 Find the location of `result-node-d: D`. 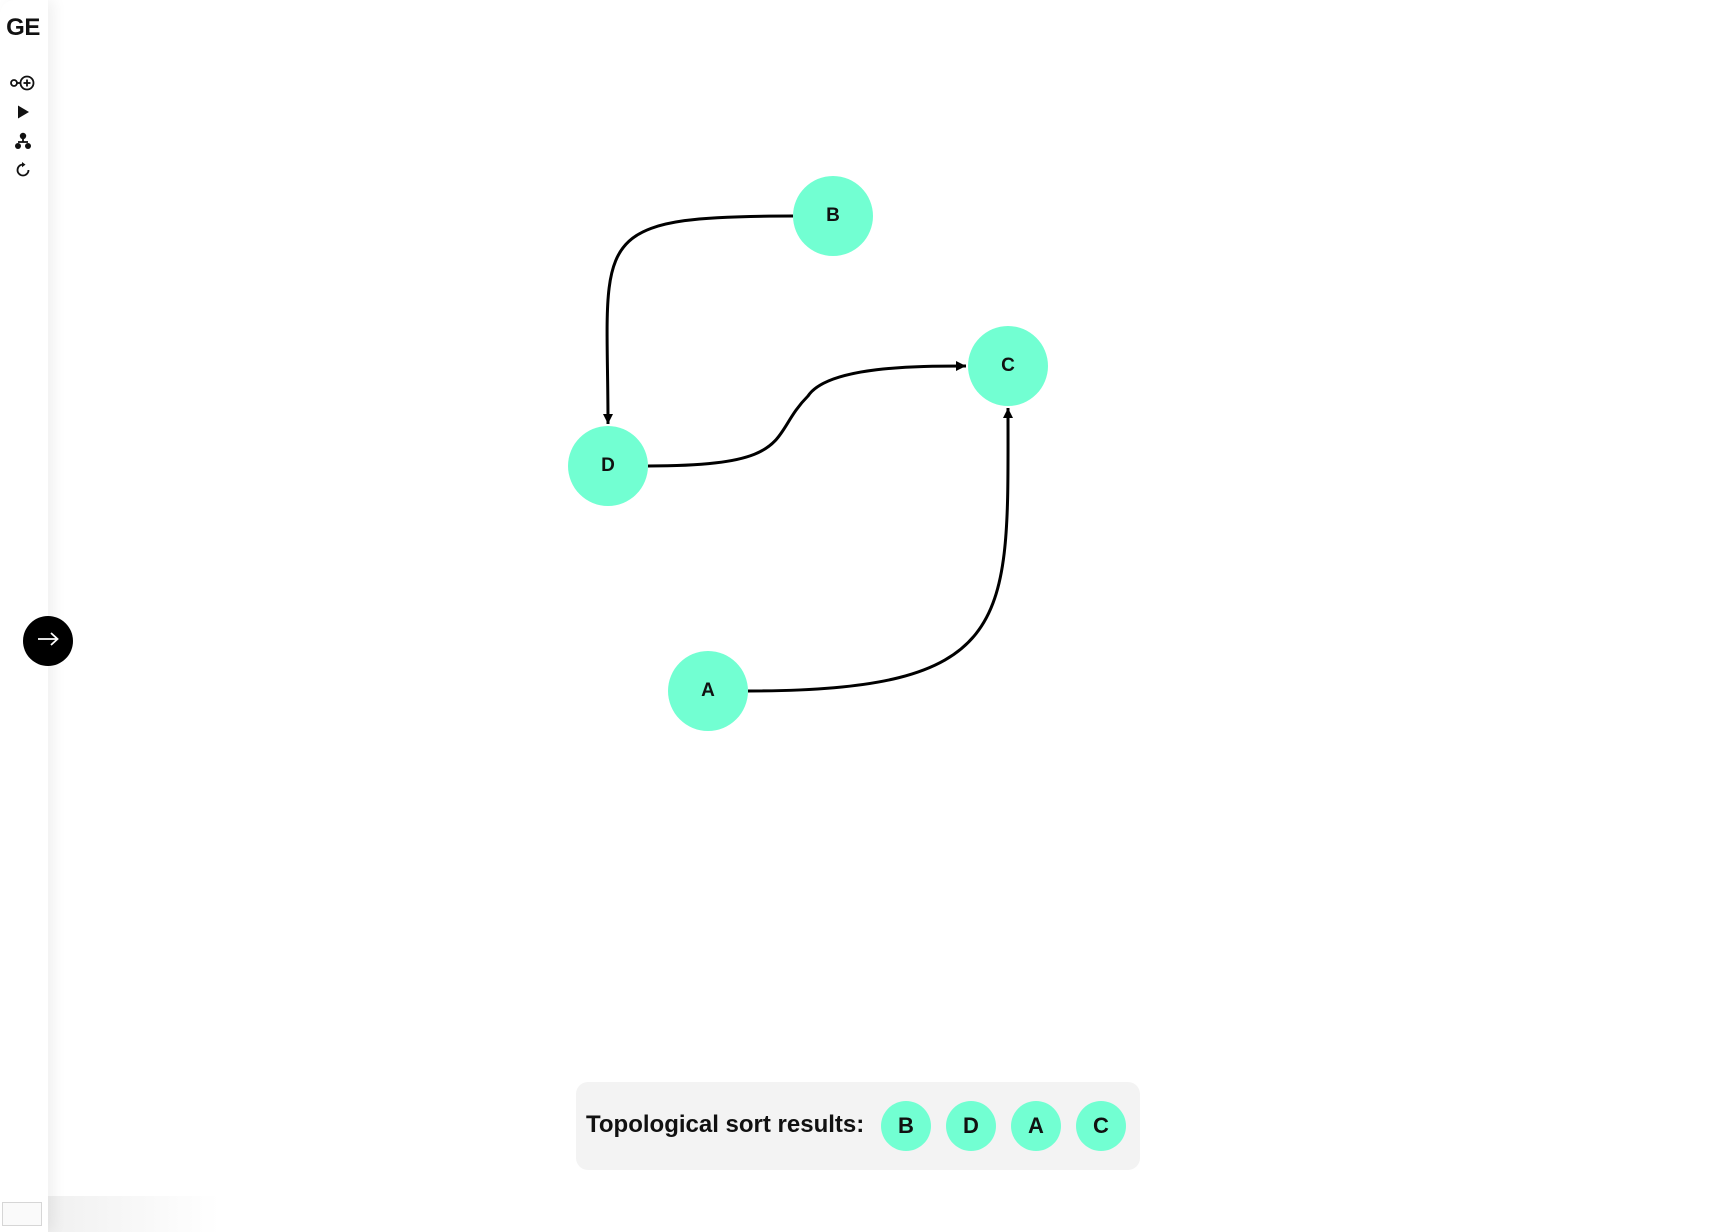

result-node-d: D is located at coordinates (971, 1126).